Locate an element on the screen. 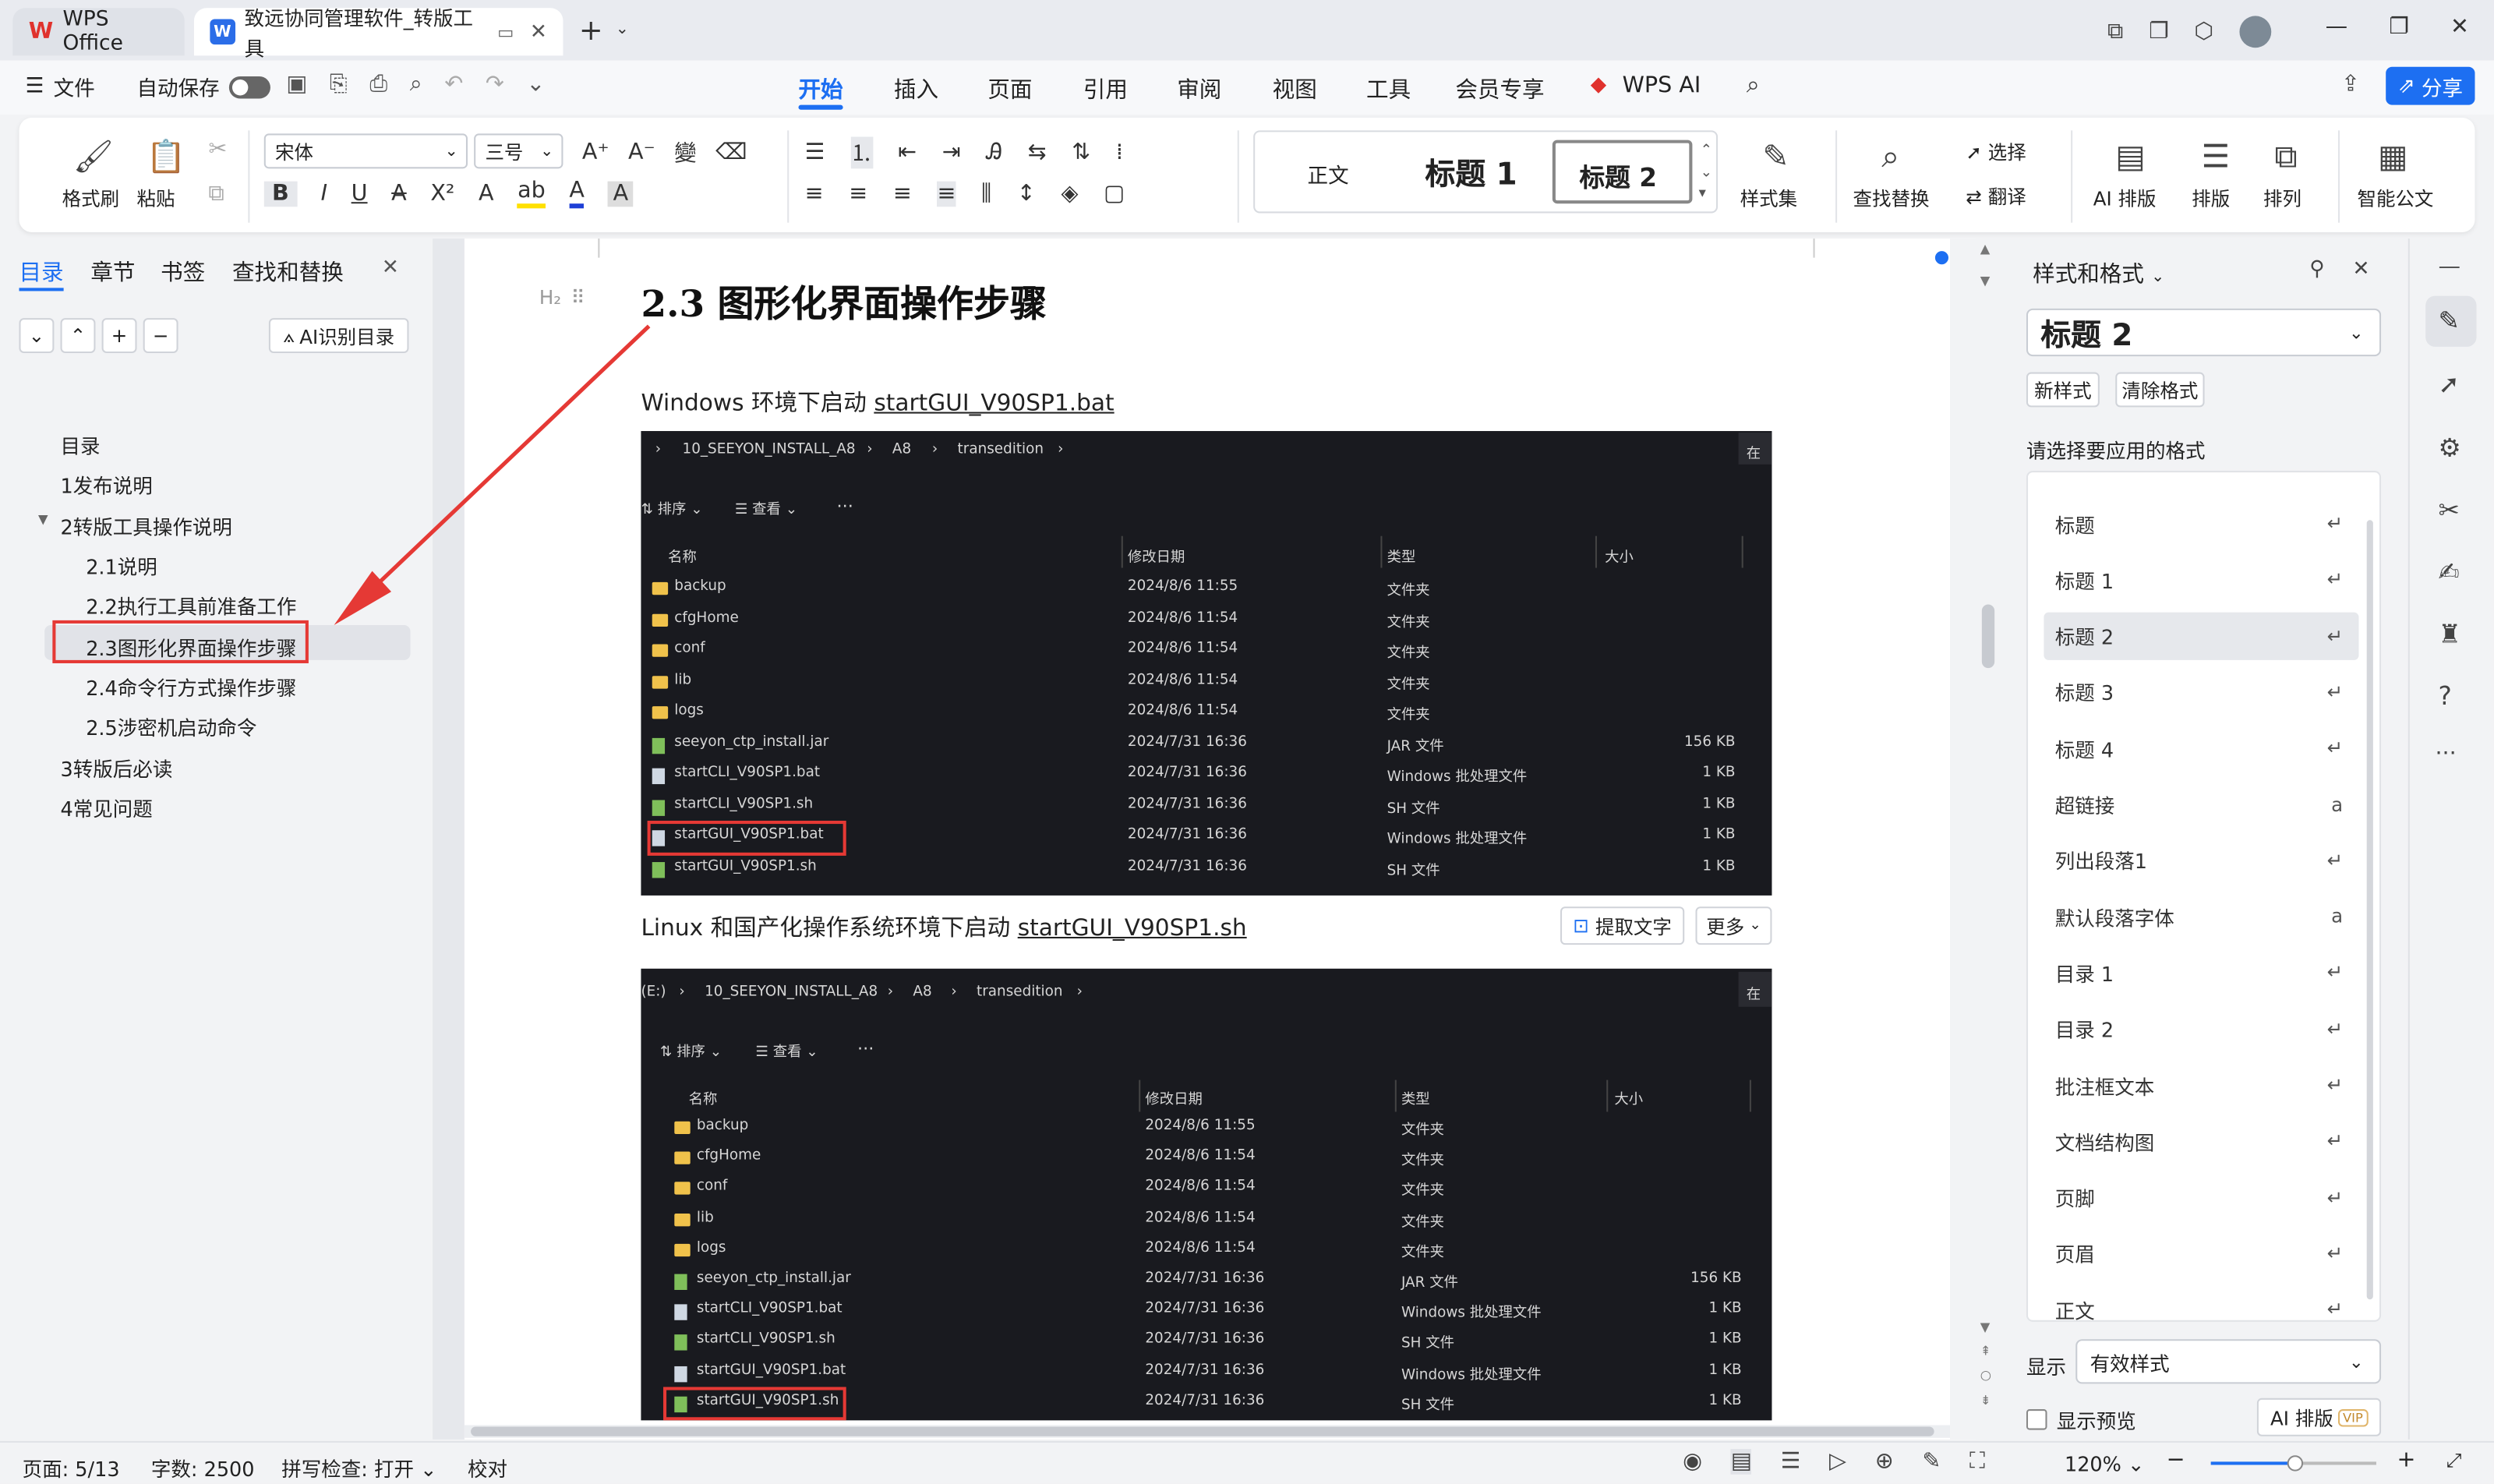 The height and width of the screenshot is (1484, 2494). zoom-select: 120% ⌄ is located at coordinates (2104, 1464).